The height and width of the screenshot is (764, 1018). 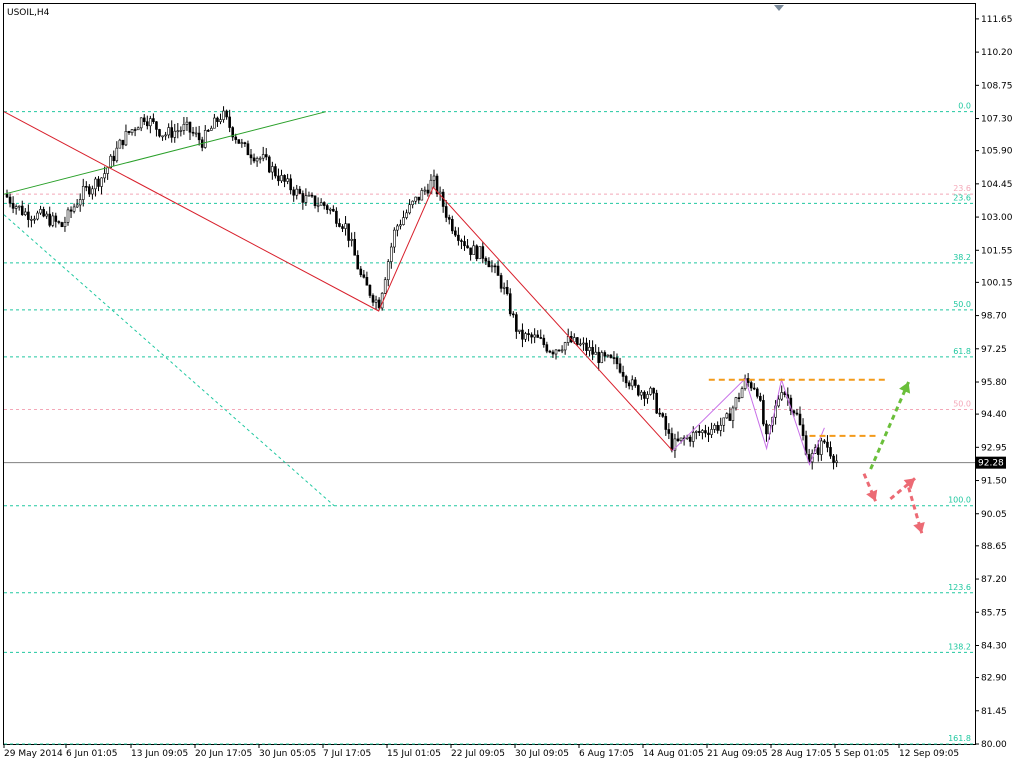 I want to click on fib-level-label: 100.0, so click(x=959, y=500).